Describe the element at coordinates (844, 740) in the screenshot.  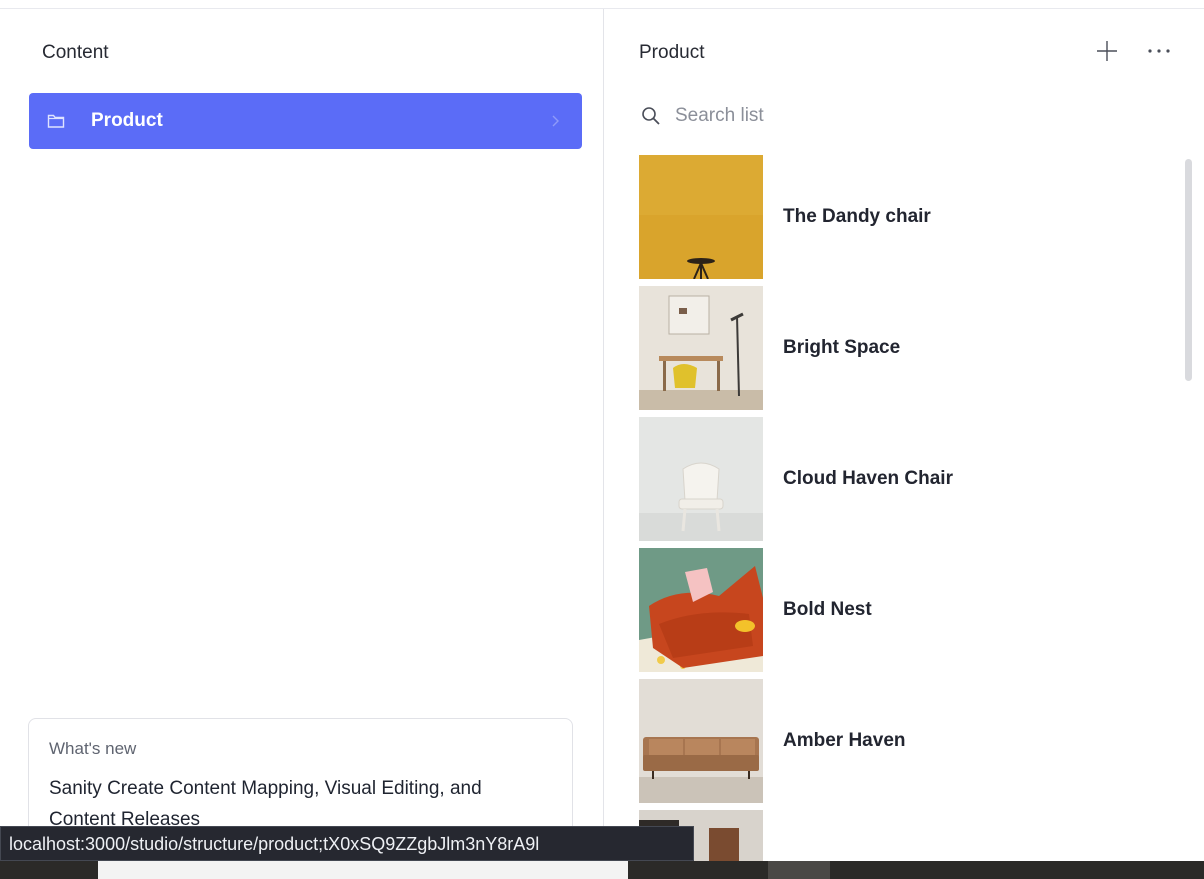
I see `list-item-title: Amber Haven` at that location.